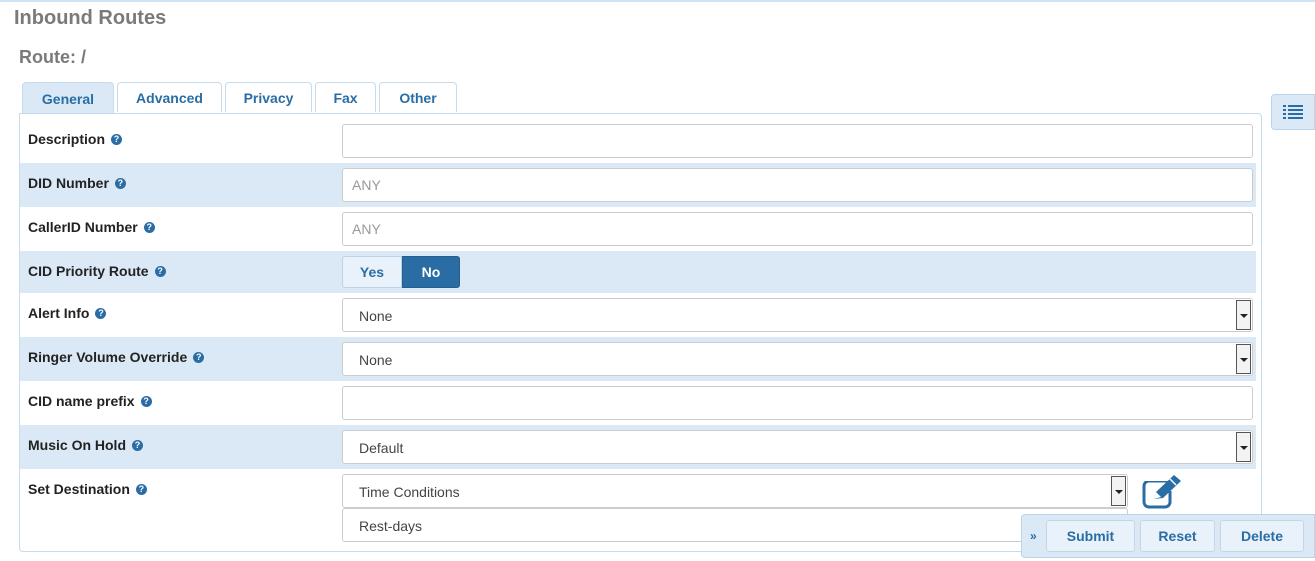 The image size is (1315, 561). What do you see at coordinates (797, 141) in the screenshot?
I see `description-input` at bounding box center [797, 141].